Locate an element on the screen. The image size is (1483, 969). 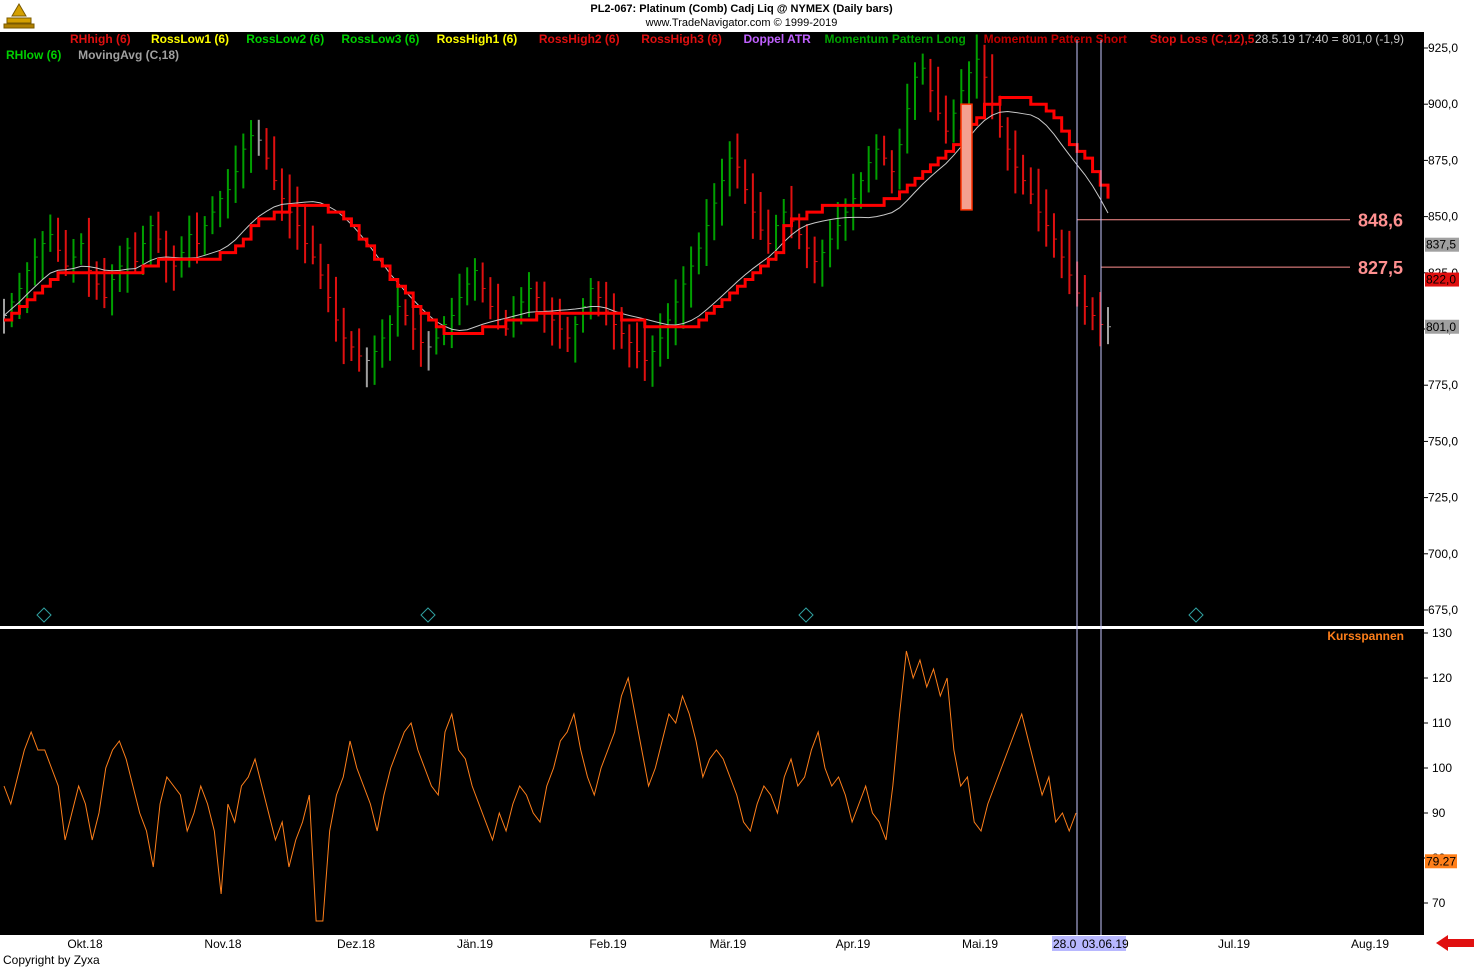
legend-item: RossHigh1 (6) is located at coordinates (477, 39).